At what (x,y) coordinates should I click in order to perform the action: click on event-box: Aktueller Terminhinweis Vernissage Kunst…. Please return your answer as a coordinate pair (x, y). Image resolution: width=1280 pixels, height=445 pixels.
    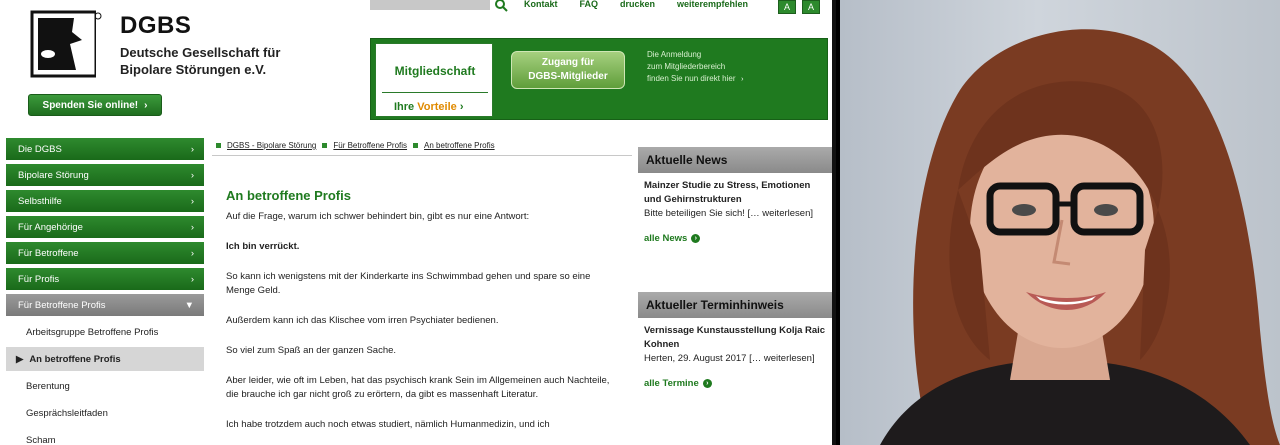
    Looking at the image, I should click on (735, 340).